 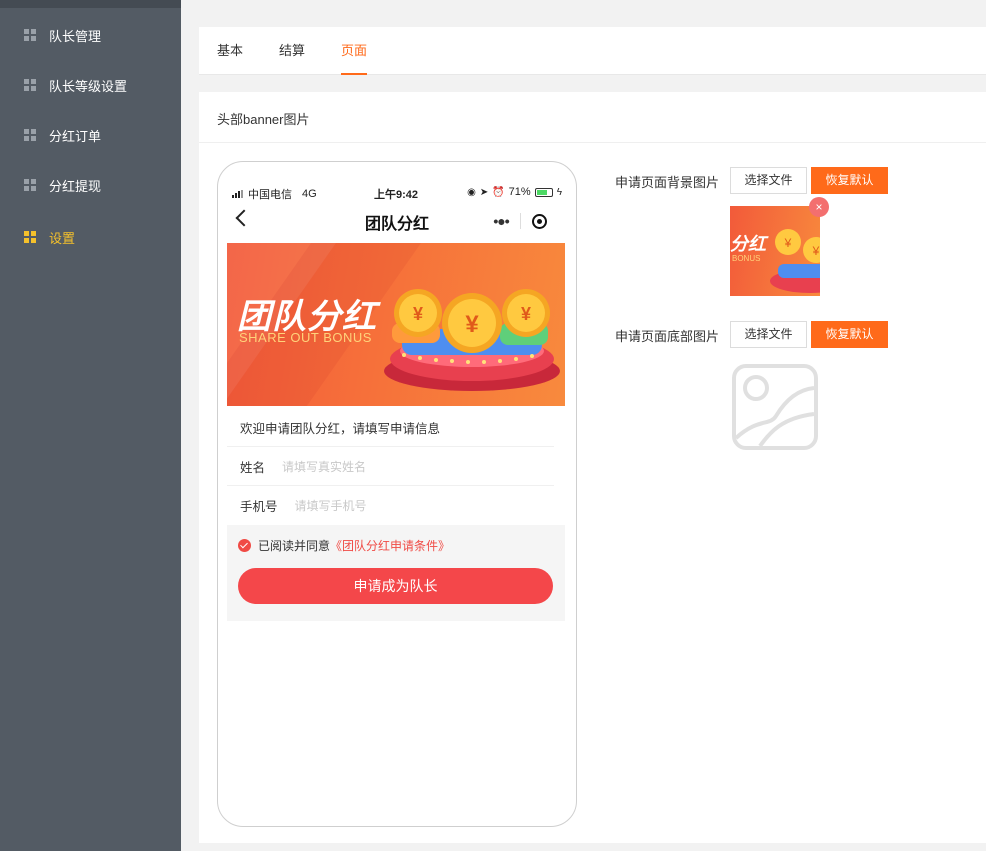 I want to click on agreement-area: 已阅读并同意 《团队分红申请条件》 申请成为队长, so click(x=396, y=573).